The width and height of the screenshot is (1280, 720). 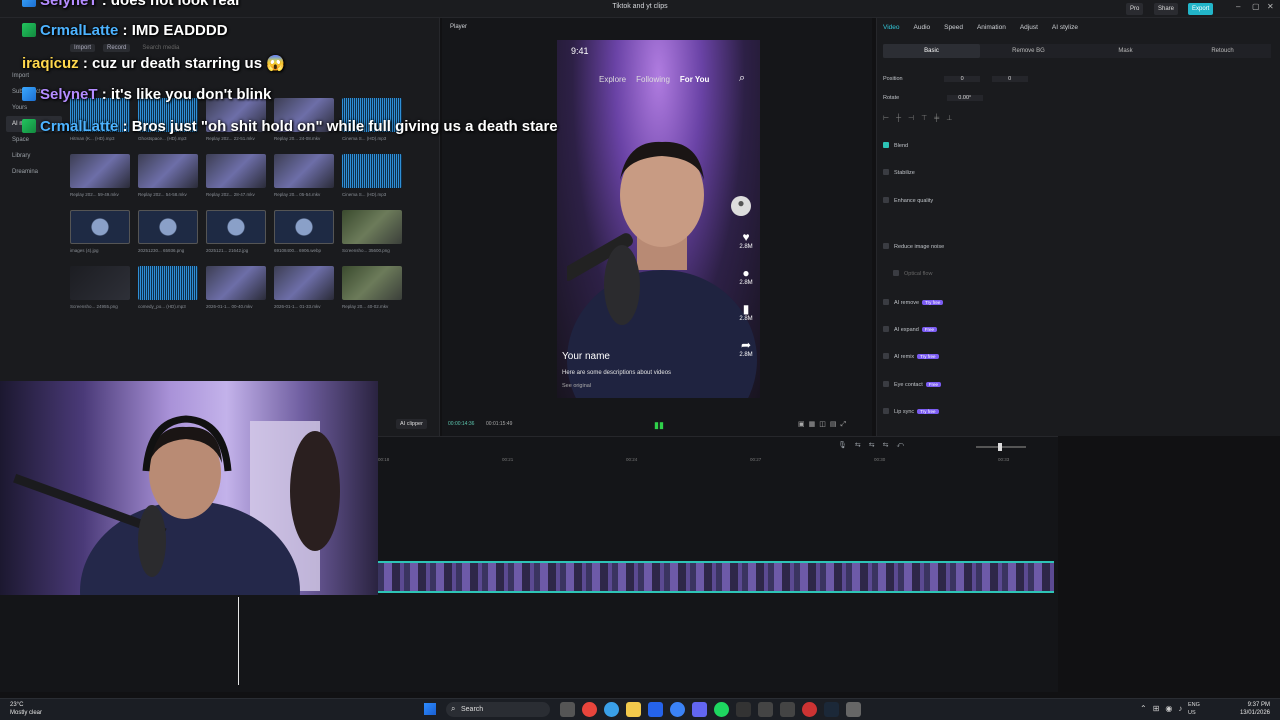 What do you see at coordinates (567, 709) in the screenshot?
I see `task-view-icon` at bounding box center [567, 709].